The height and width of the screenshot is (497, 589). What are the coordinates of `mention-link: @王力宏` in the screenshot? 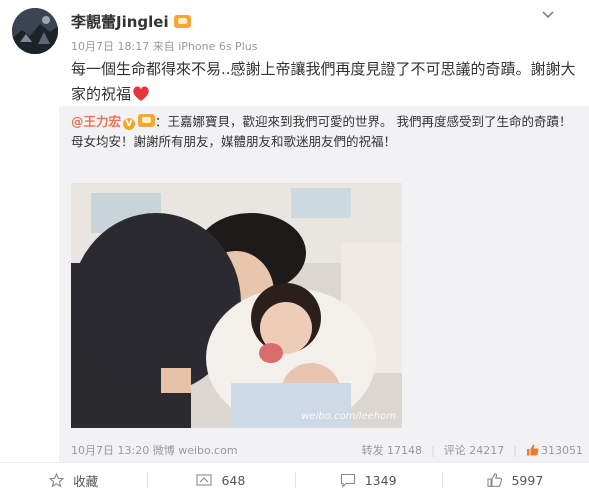 It's located at (96, 121).